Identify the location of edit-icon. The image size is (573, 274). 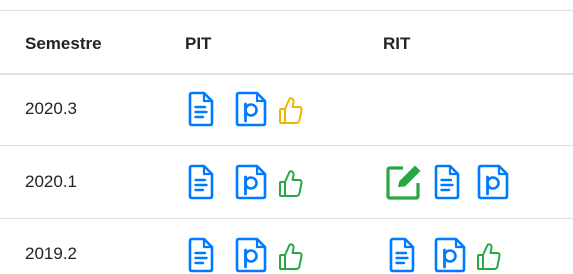
(405, 182).